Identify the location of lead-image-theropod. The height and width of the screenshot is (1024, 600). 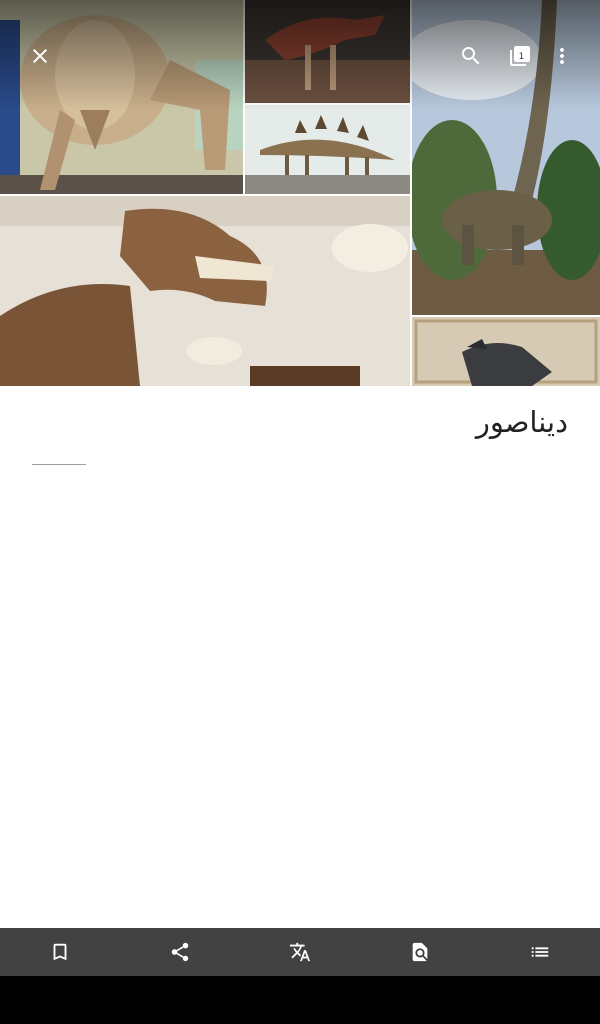
(327, 51).